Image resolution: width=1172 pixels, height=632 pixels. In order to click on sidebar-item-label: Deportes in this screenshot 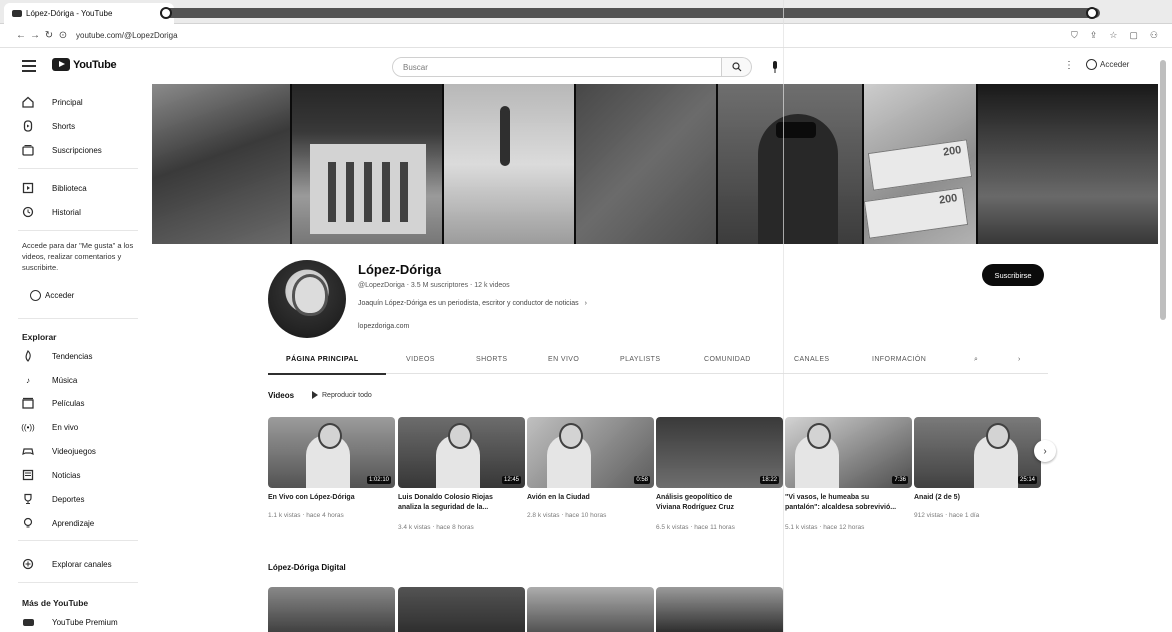, I will do `click(68, 499)`.